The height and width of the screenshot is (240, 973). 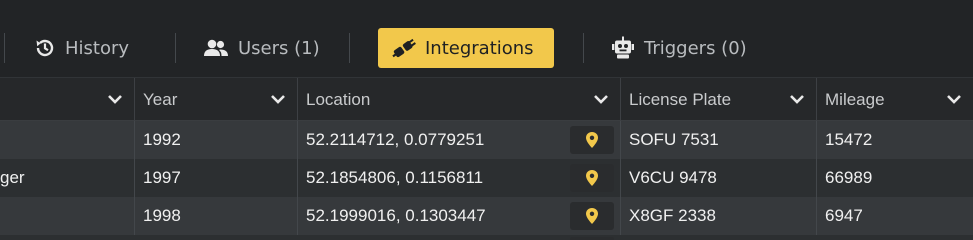 What do you see at coordinates (216, 48) in the screenshot?
I see `users-icon` at bounding box center [216, 48].